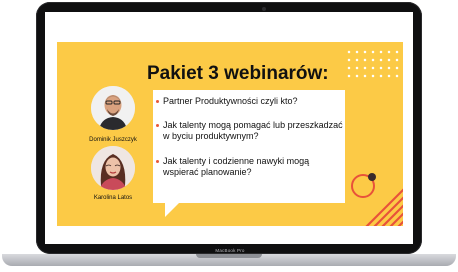 The image size is (458, 272). What do you see at coordinates (113, 198) in the screenshot?
I see `speaker-name-2: Karolina Latos` at bounding box center [113, 198].